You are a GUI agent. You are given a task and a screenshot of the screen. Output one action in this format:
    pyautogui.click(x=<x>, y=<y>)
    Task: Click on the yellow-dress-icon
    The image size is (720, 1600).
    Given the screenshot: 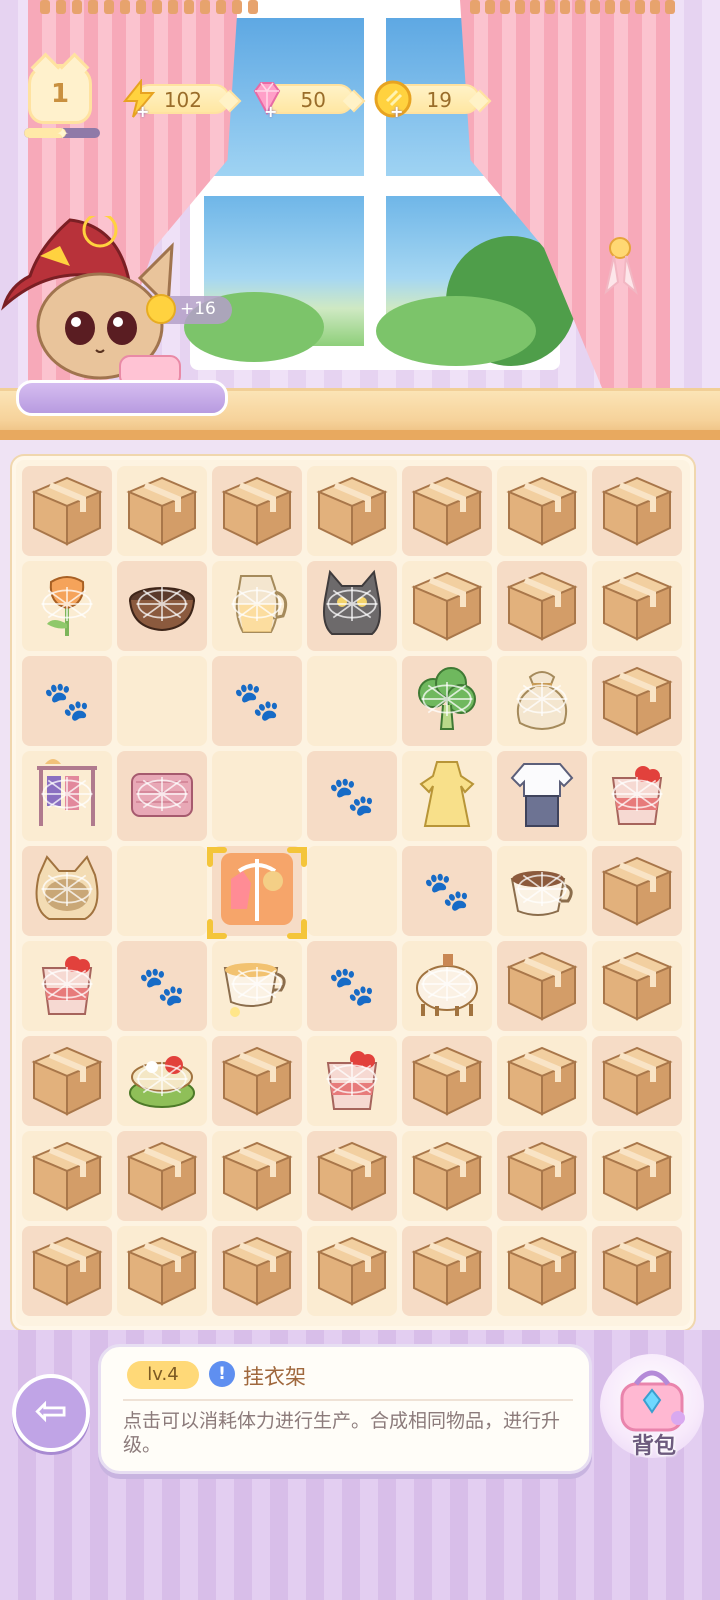 What is the action you would take?
    pyautogui.click(x=447, y=794)
    